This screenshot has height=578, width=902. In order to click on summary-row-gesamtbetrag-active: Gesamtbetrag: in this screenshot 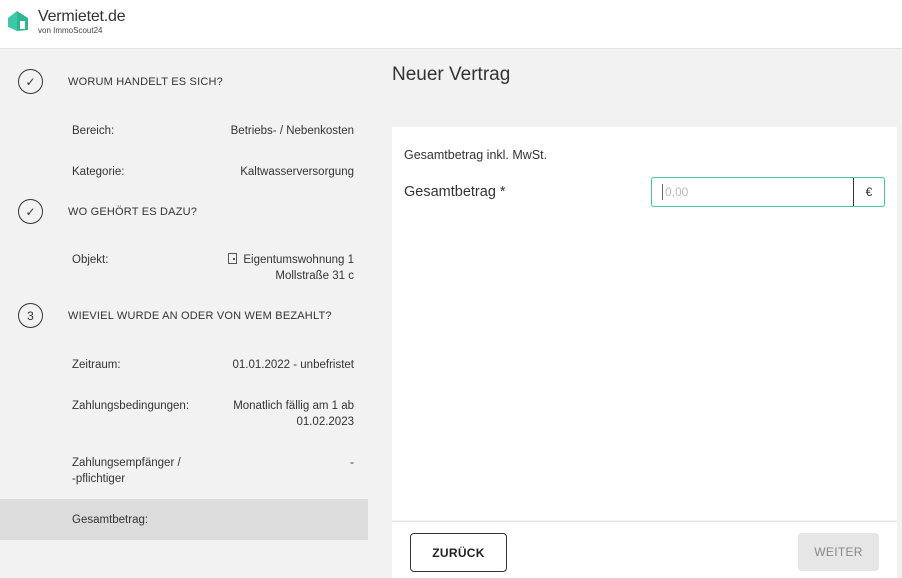, I will do `click(184, 519)`.